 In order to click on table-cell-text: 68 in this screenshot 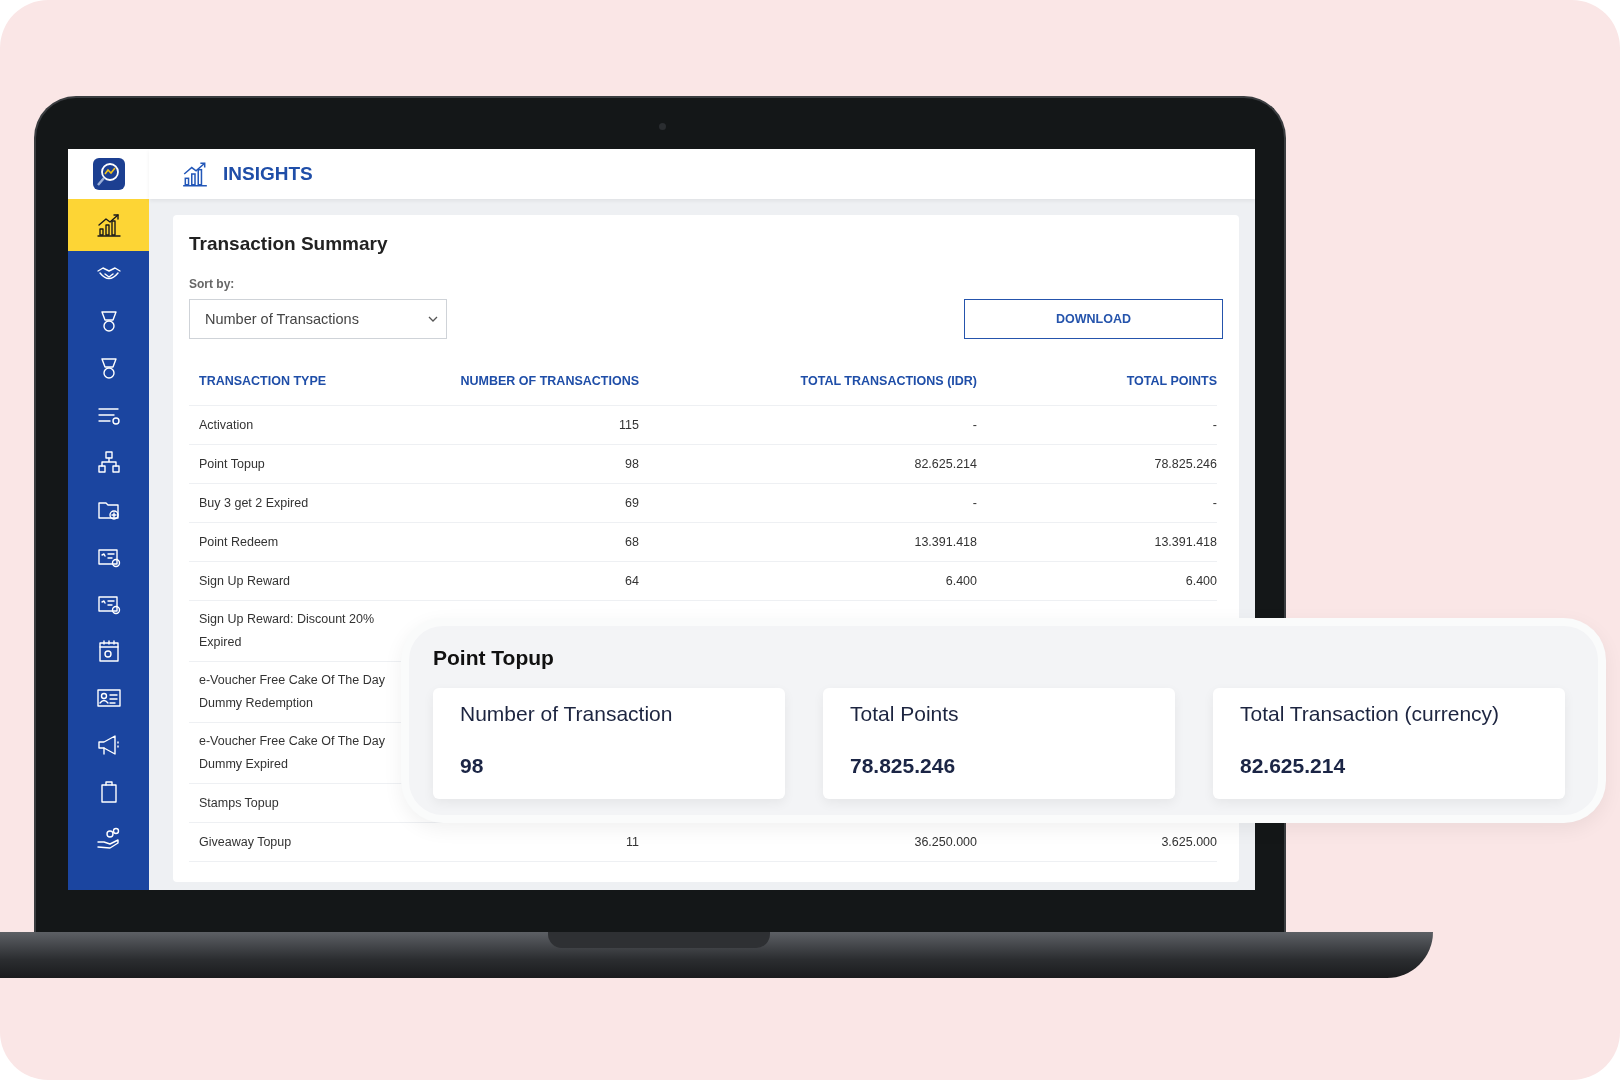, I will do `click(631, 542)`.